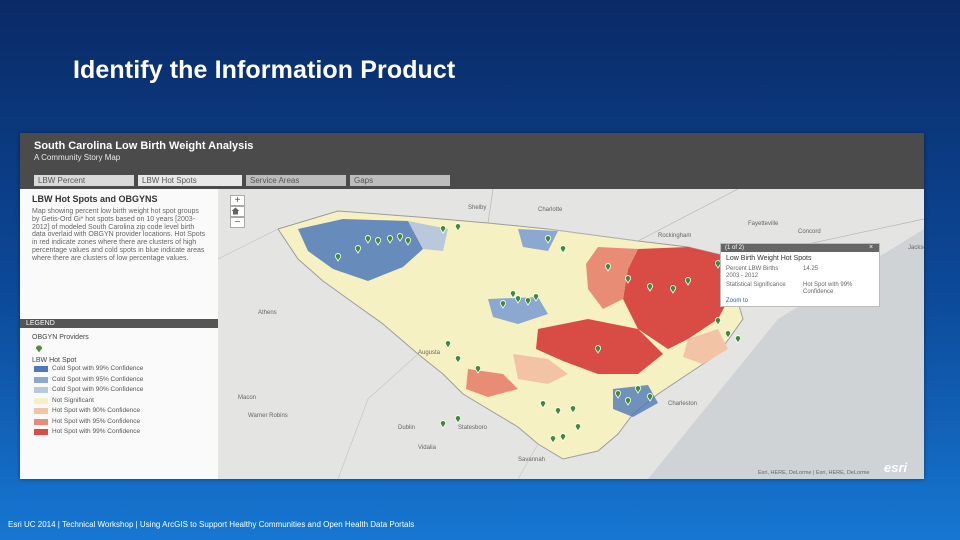 This screenshot has height=540, width=960. I want to click on tab-service-areas: Service Areas, so click(296, 180).